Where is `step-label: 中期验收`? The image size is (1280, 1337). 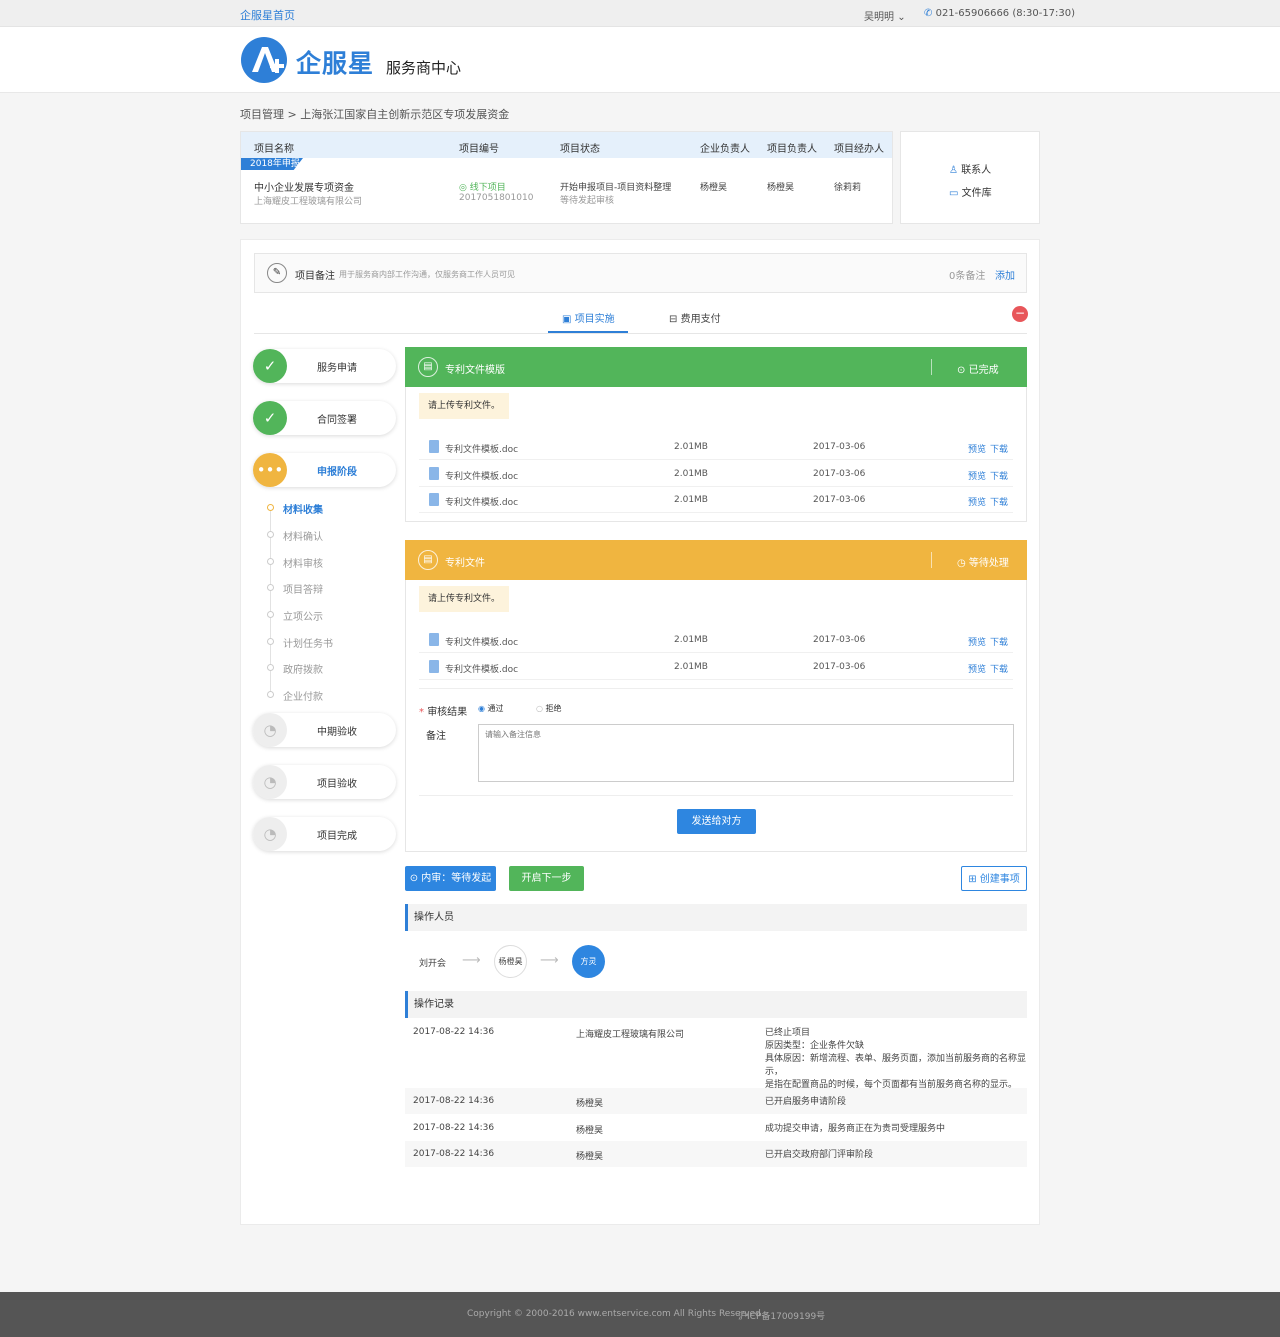
step-label: 中期验收 is located at coordinates (337, 732).